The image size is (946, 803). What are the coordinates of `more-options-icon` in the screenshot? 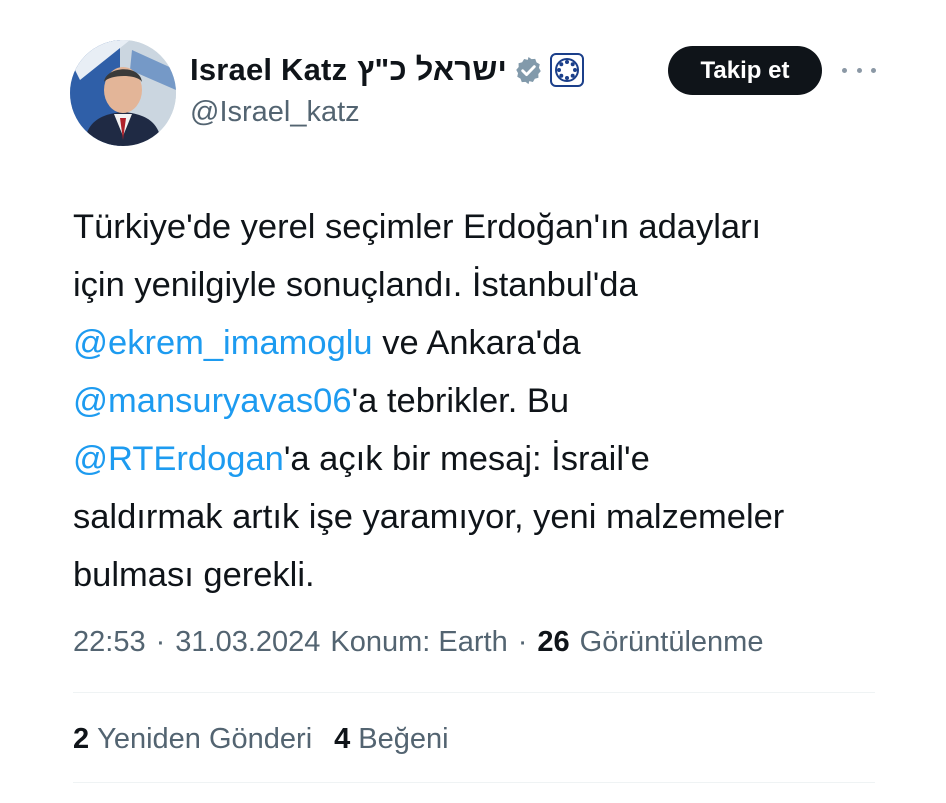 It's located at (859, 70).